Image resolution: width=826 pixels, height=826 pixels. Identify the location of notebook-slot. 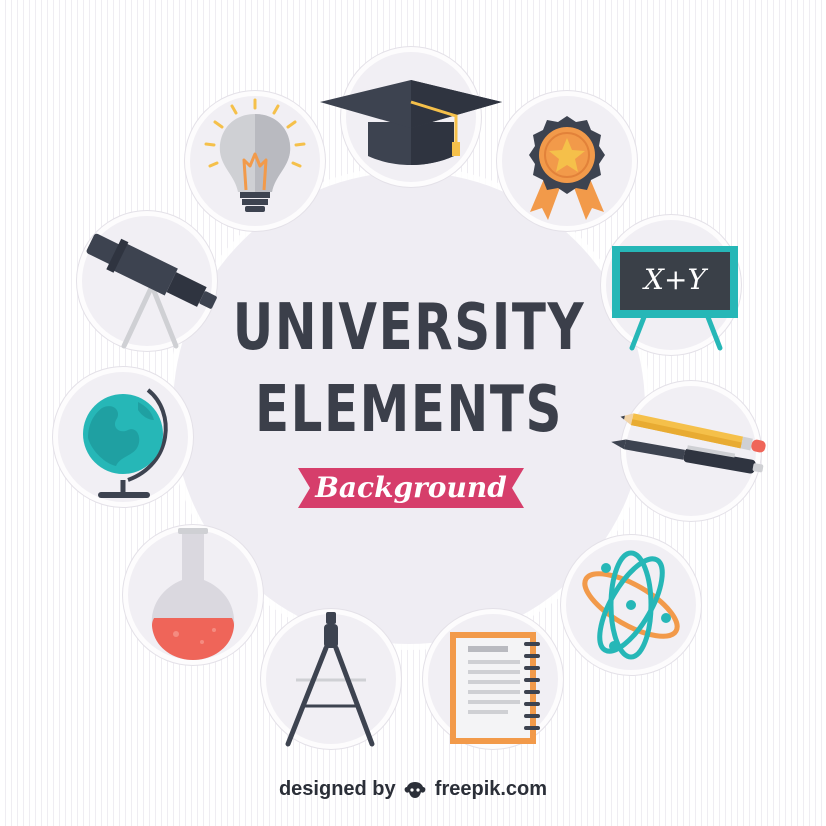
(493, 679).